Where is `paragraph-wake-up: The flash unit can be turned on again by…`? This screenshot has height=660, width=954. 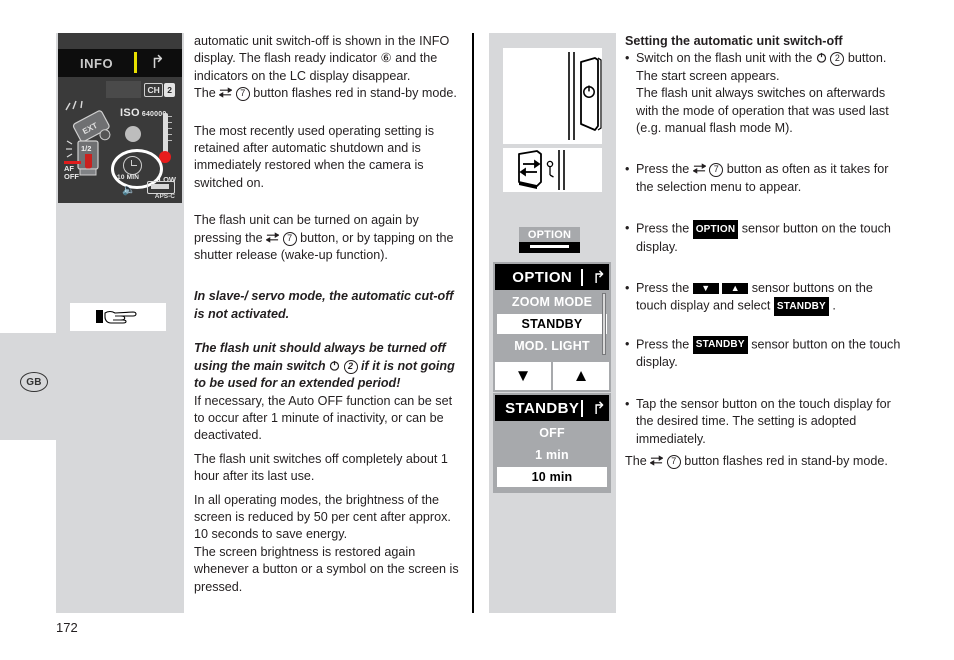 paragraph-wake-up: The flash unit can be turned on again by… is located at coordinates (324, 238).